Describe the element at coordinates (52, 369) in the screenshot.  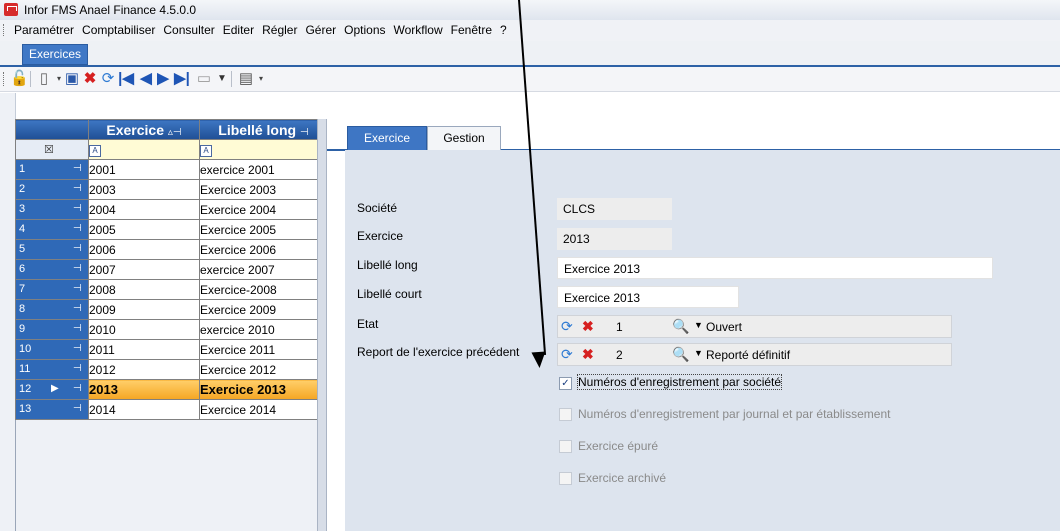
I see `row-header: 11 ⊣` at that location.